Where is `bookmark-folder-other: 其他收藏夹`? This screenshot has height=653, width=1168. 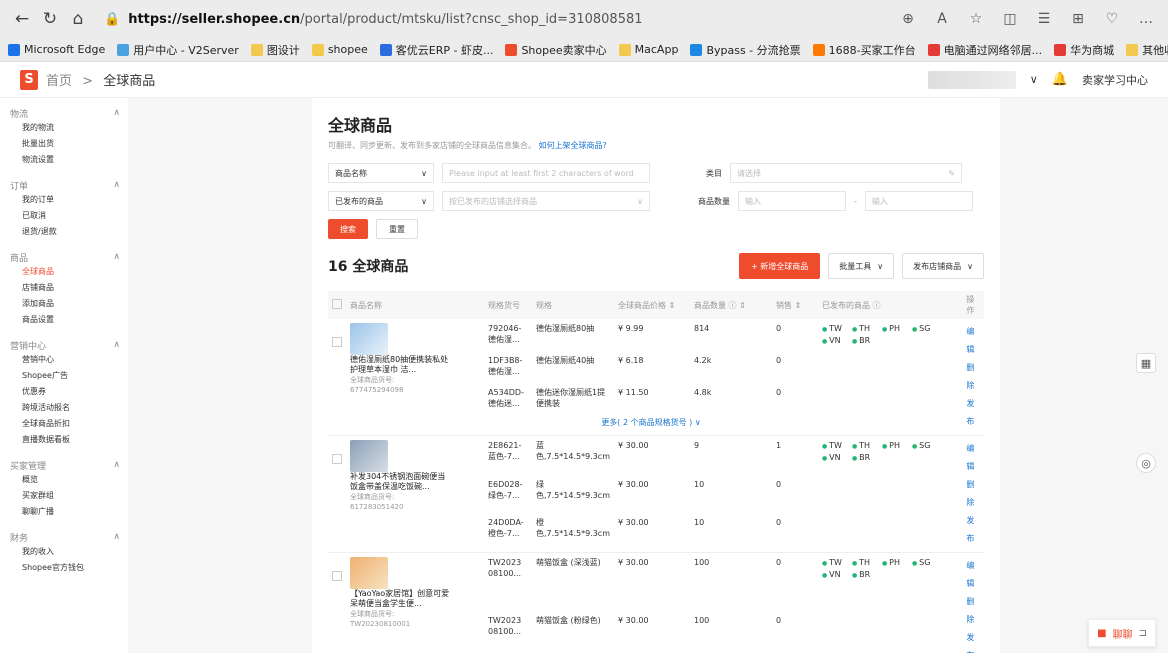 bookmark-folder-other: 其他收藏夹 is located at coordinates (1147, 50).